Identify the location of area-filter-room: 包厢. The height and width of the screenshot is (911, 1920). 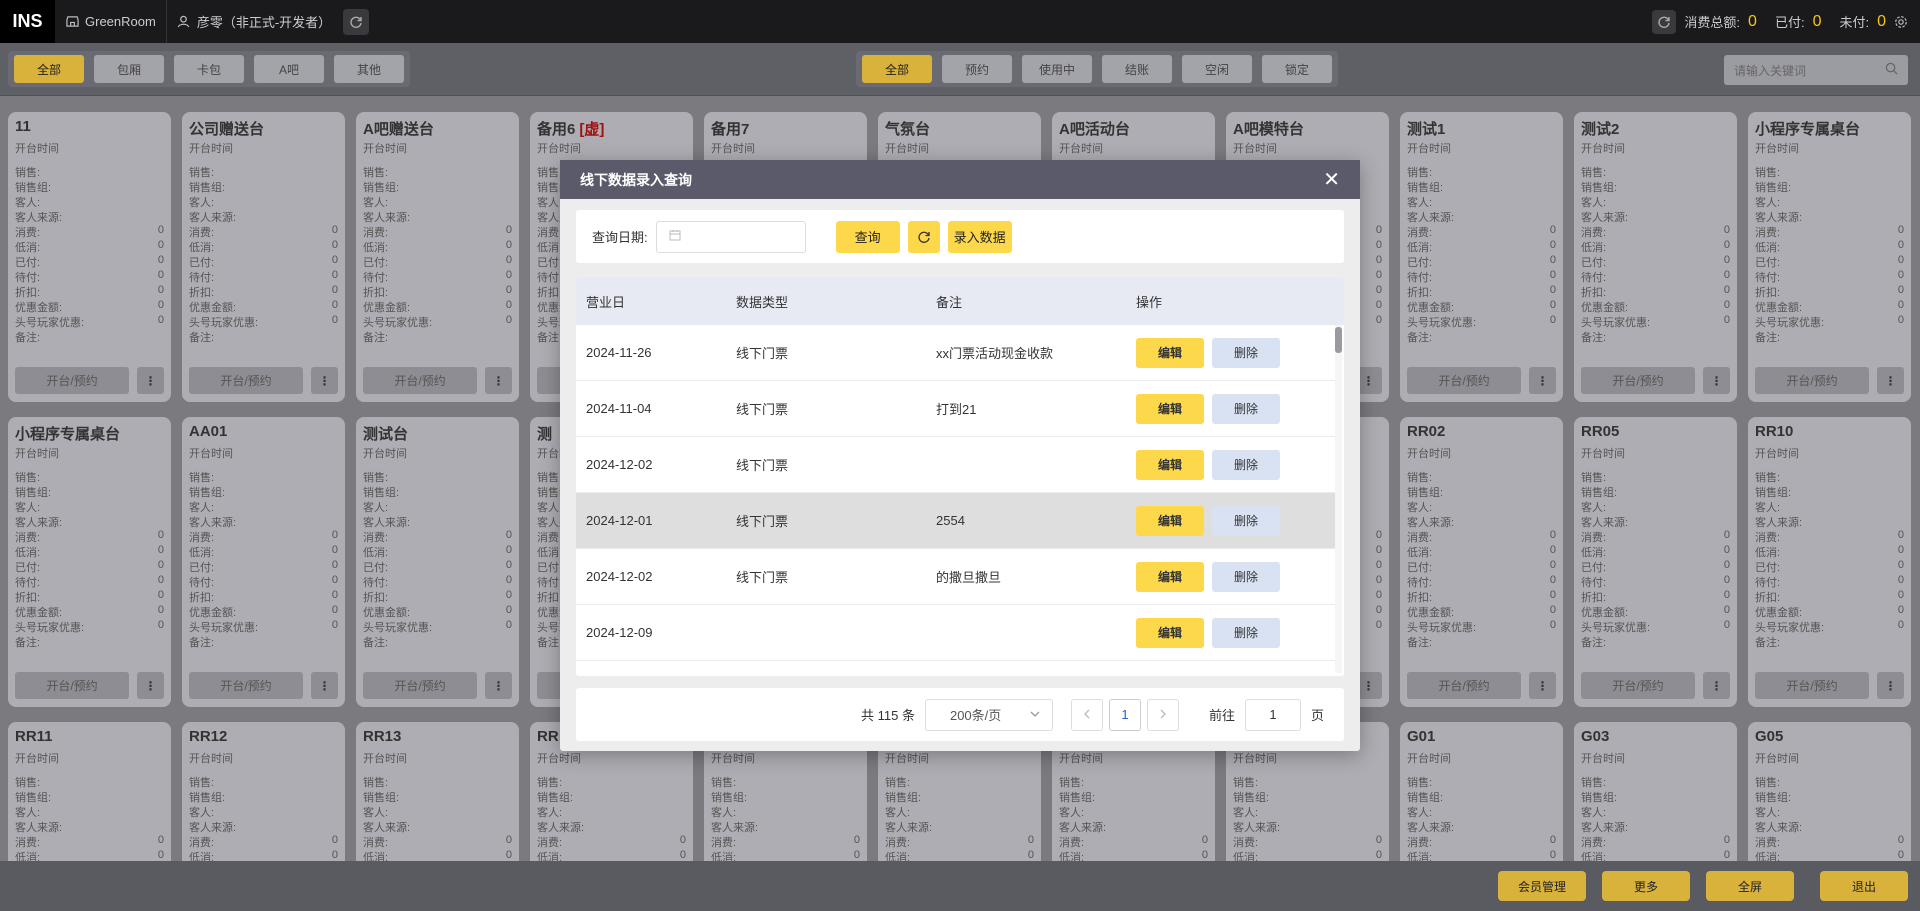
(129, 69).